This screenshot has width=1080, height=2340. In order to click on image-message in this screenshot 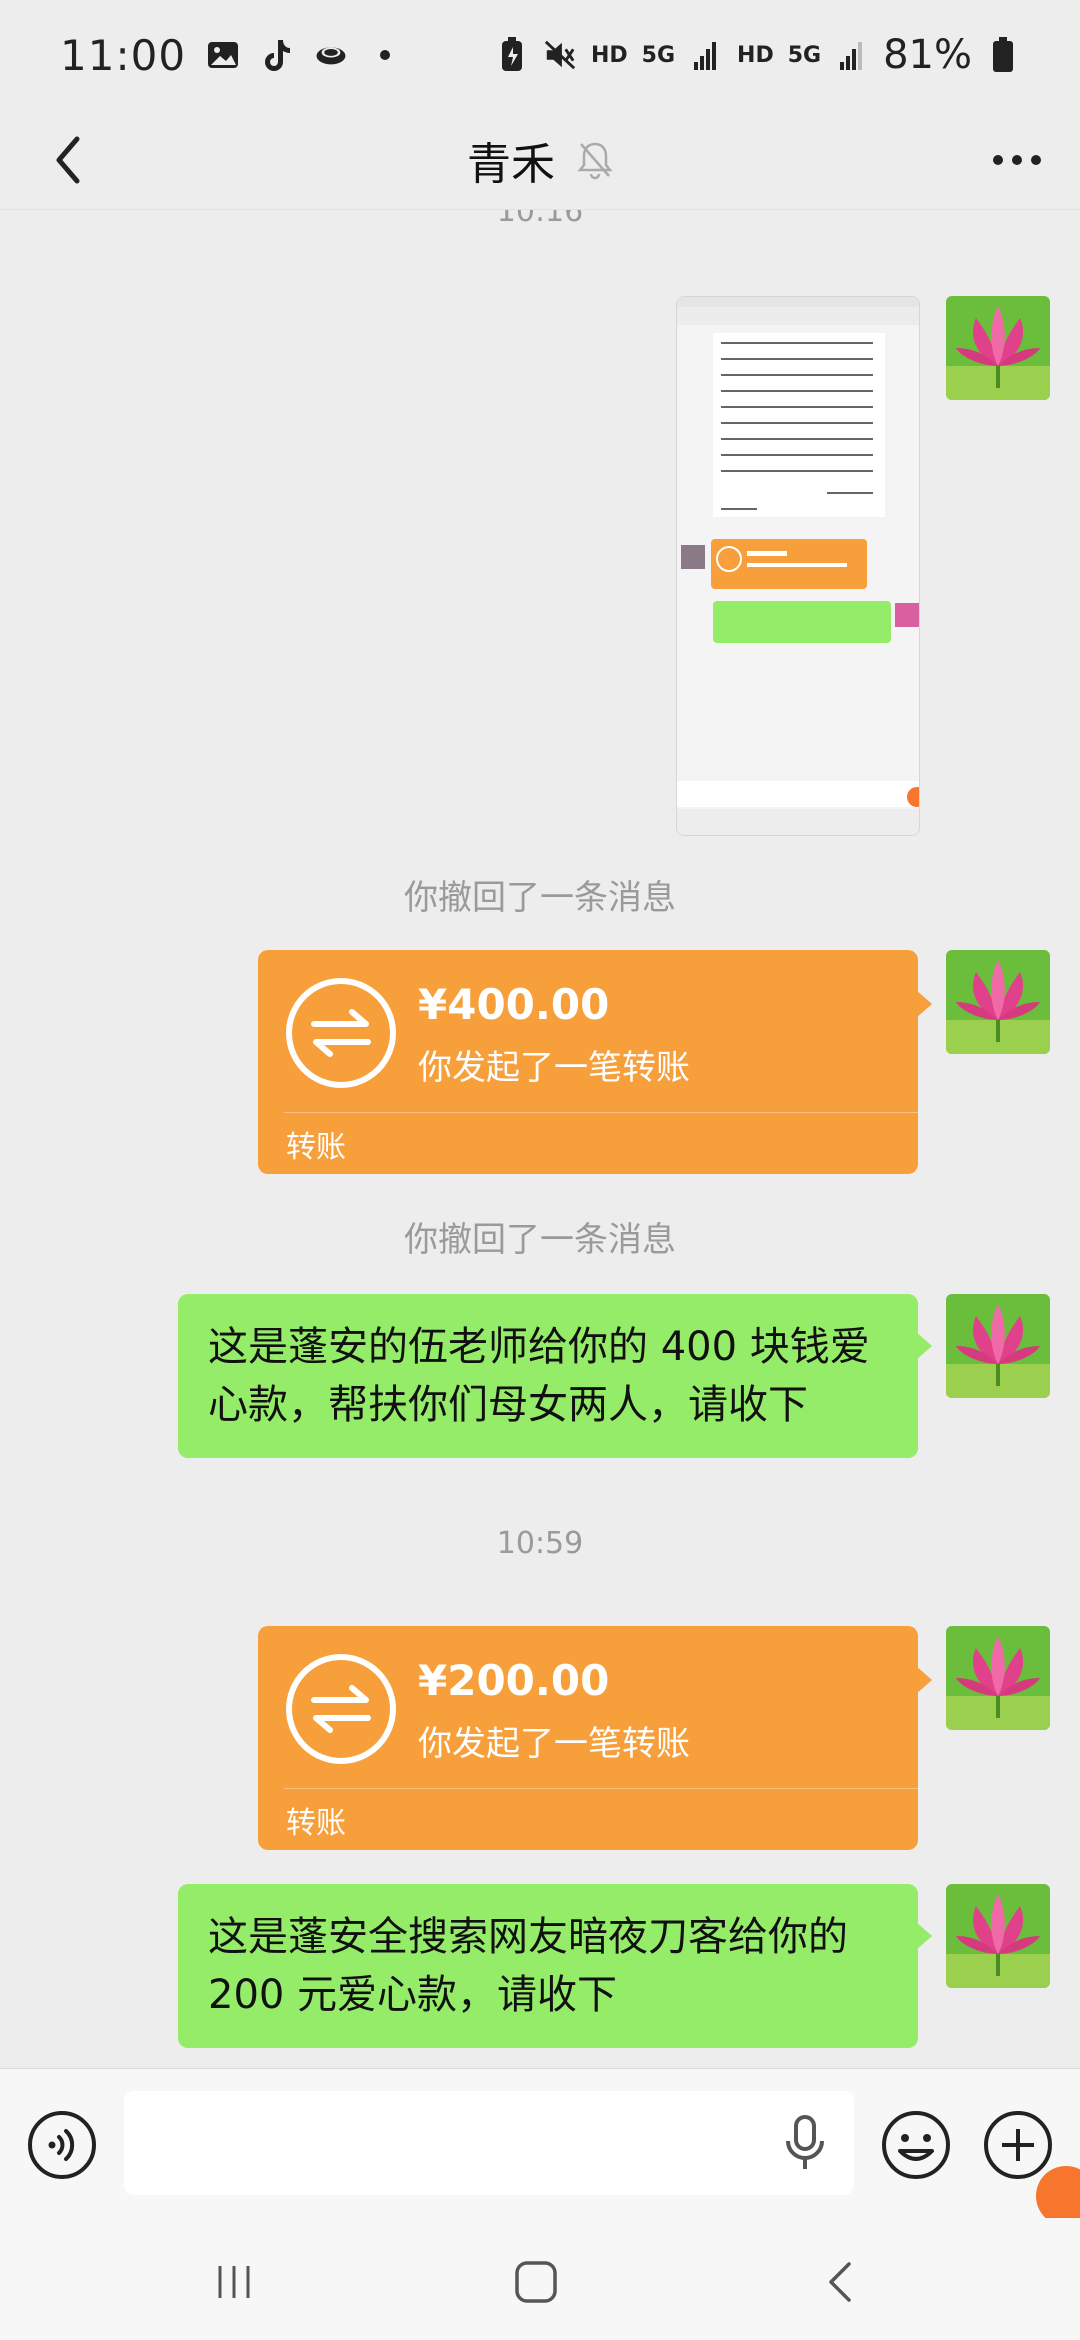, I will do `click(798, 566)`.